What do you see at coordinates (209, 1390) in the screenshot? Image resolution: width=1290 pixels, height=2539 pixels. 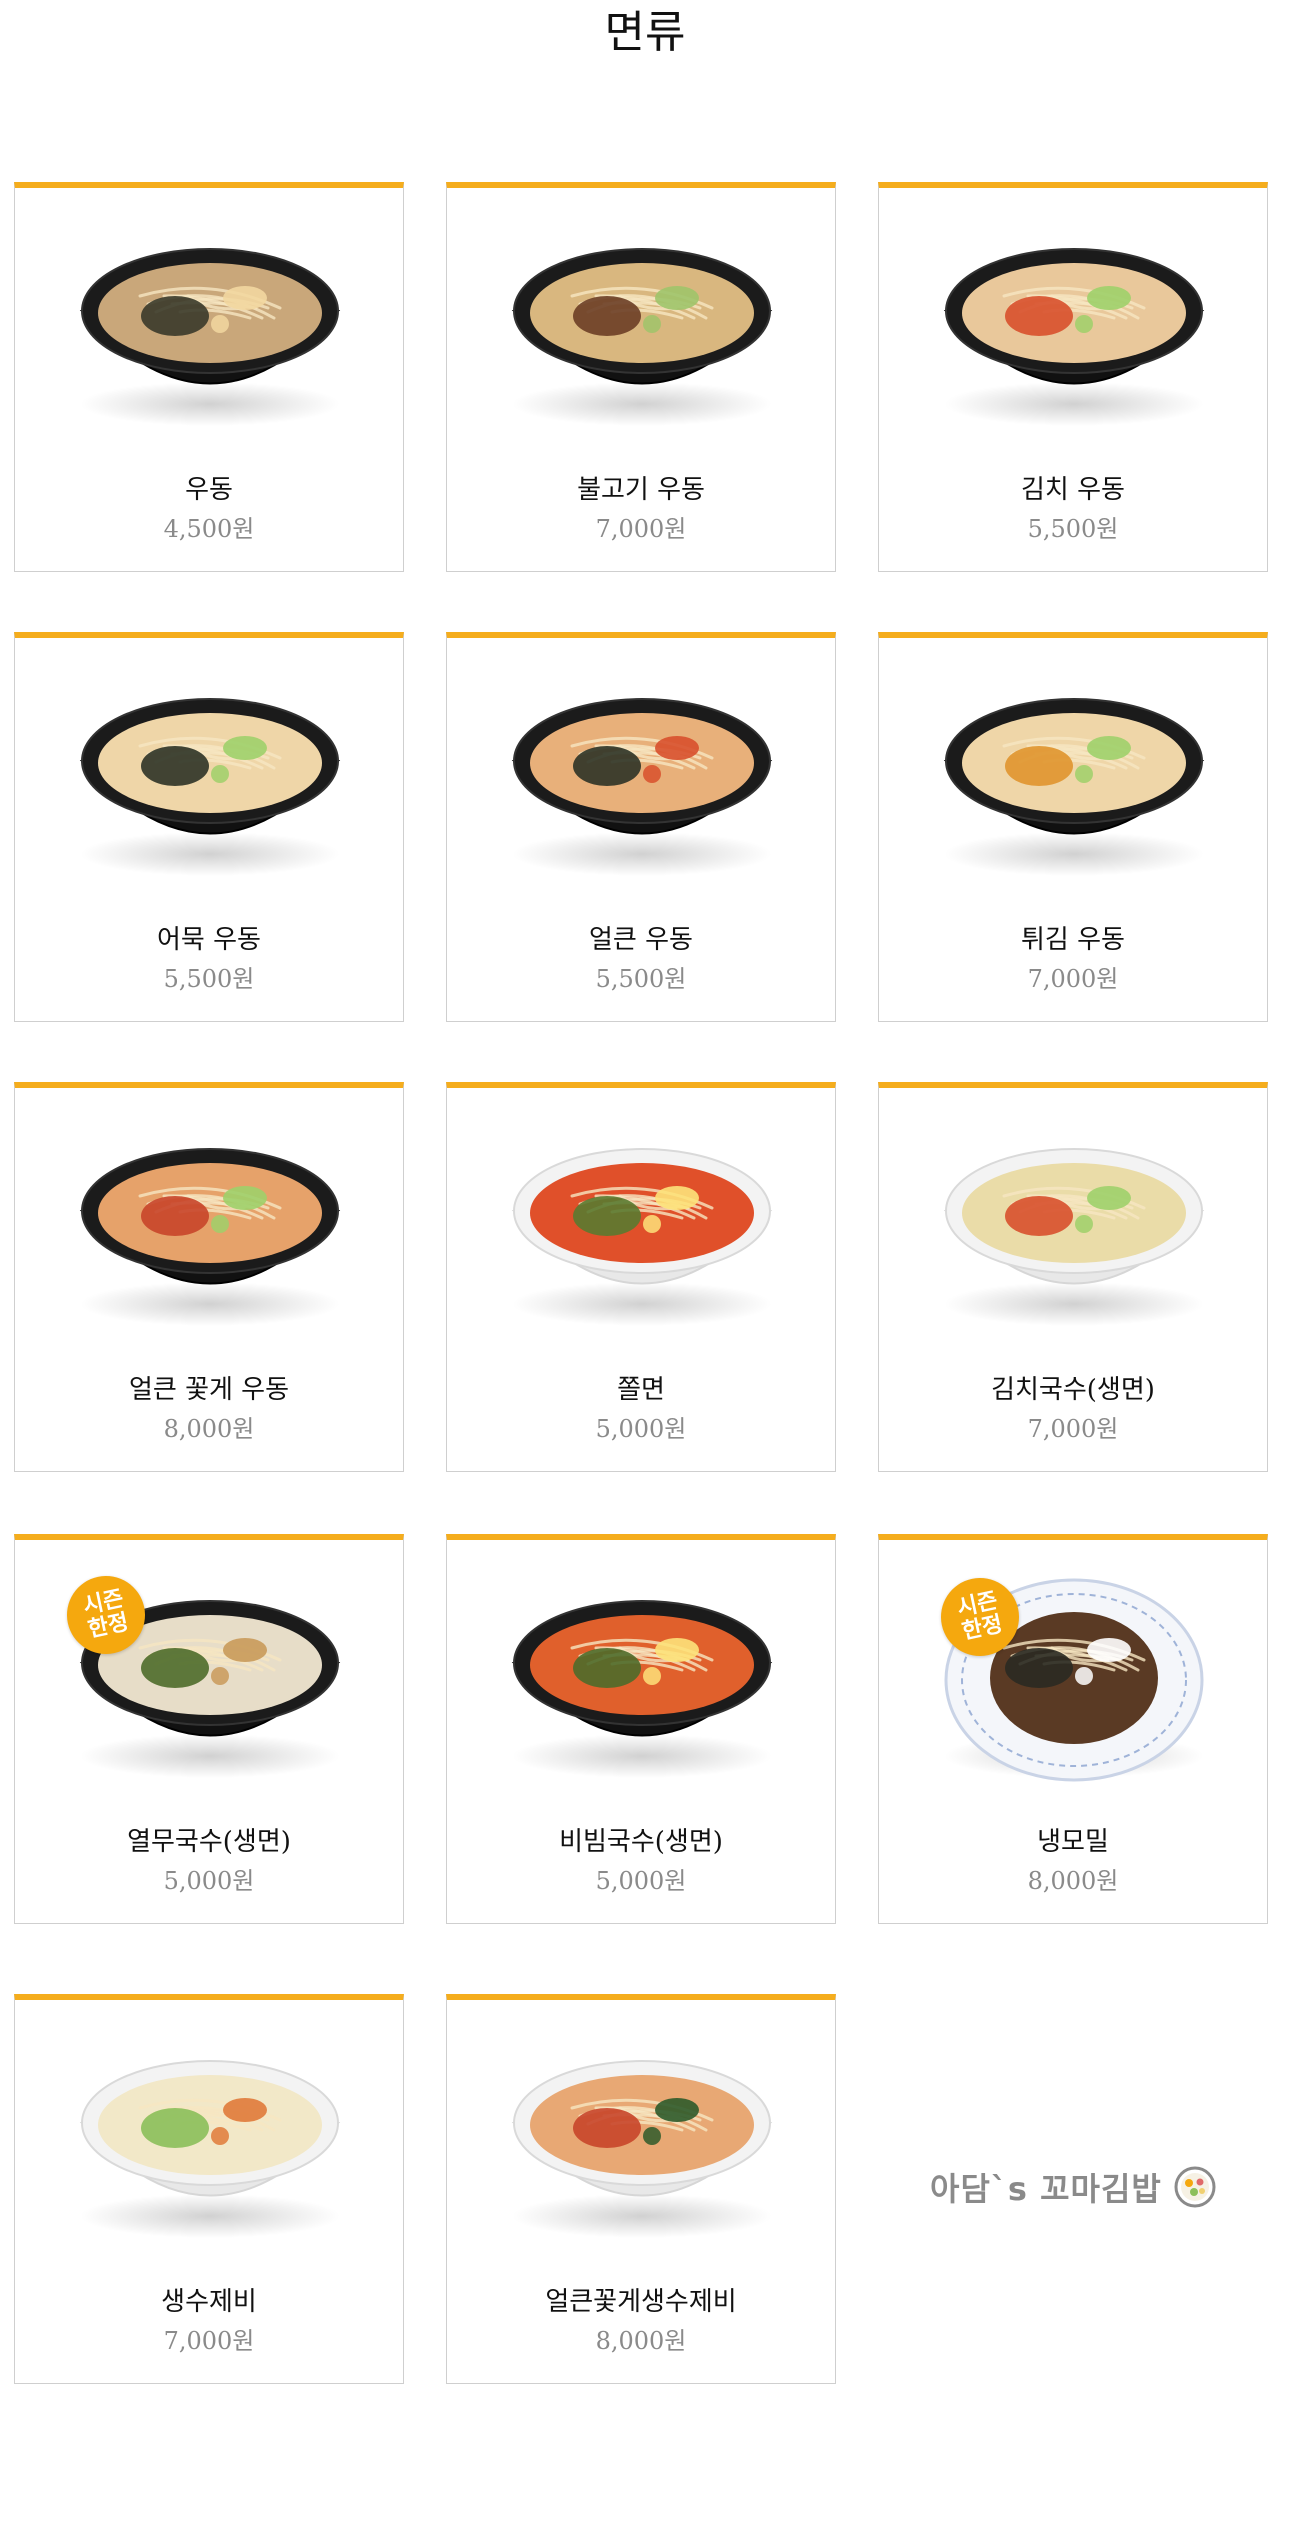 I see `dish-name: 얼큰 꽃게 우동` at bounding box center [209, 1390].